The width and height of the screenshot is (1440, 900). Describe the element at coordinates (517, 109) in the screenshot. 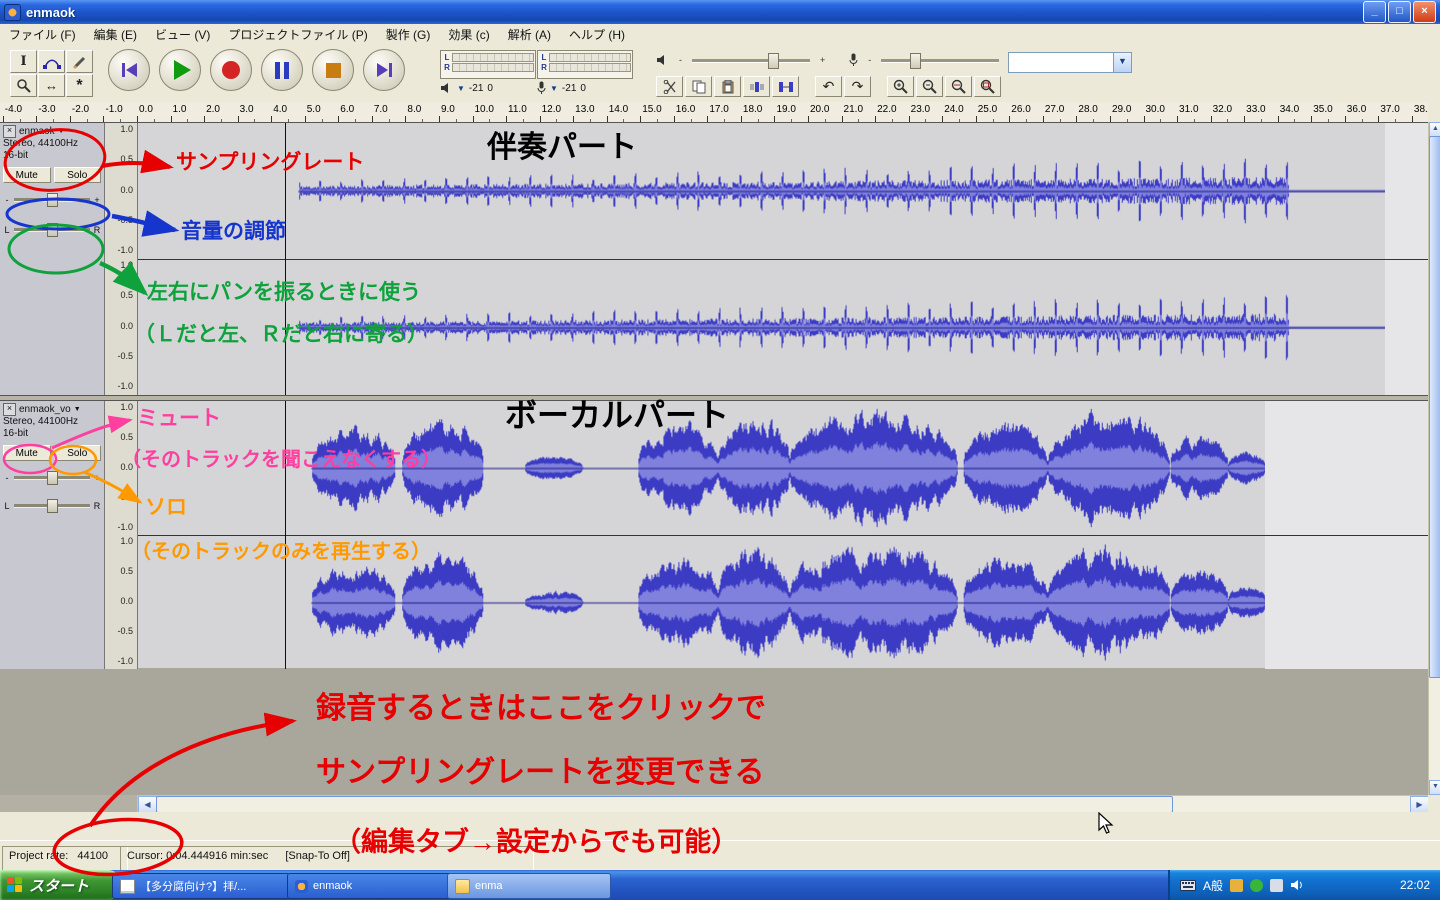

I see `ruler-label: 11.0` at that location.